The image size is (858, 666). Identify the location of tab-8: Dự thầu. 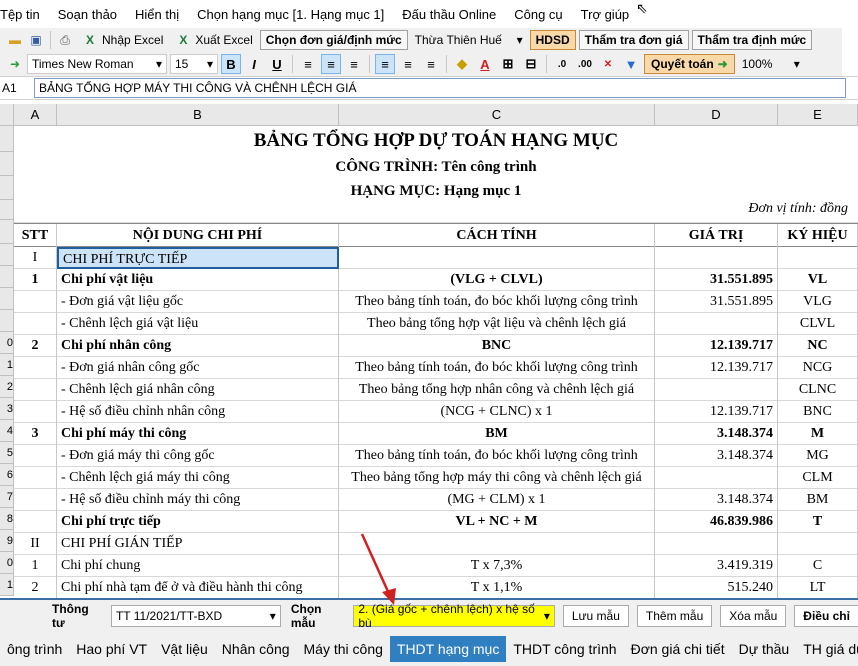
(764, 649).